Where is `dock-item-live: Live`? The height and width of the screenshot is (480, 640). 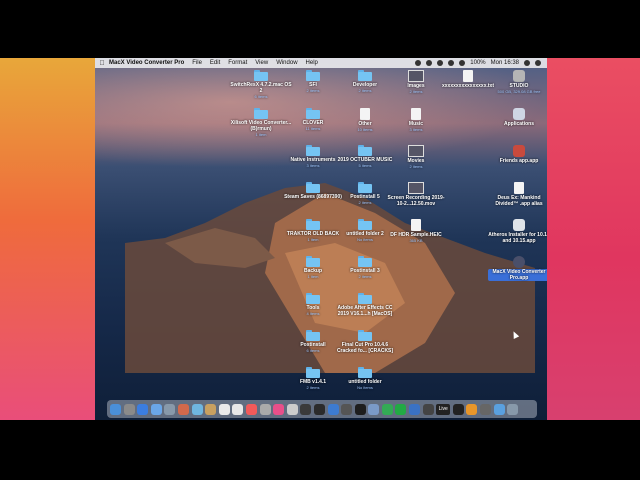
dock-item-live: Live is located at coordinates (443, 409).